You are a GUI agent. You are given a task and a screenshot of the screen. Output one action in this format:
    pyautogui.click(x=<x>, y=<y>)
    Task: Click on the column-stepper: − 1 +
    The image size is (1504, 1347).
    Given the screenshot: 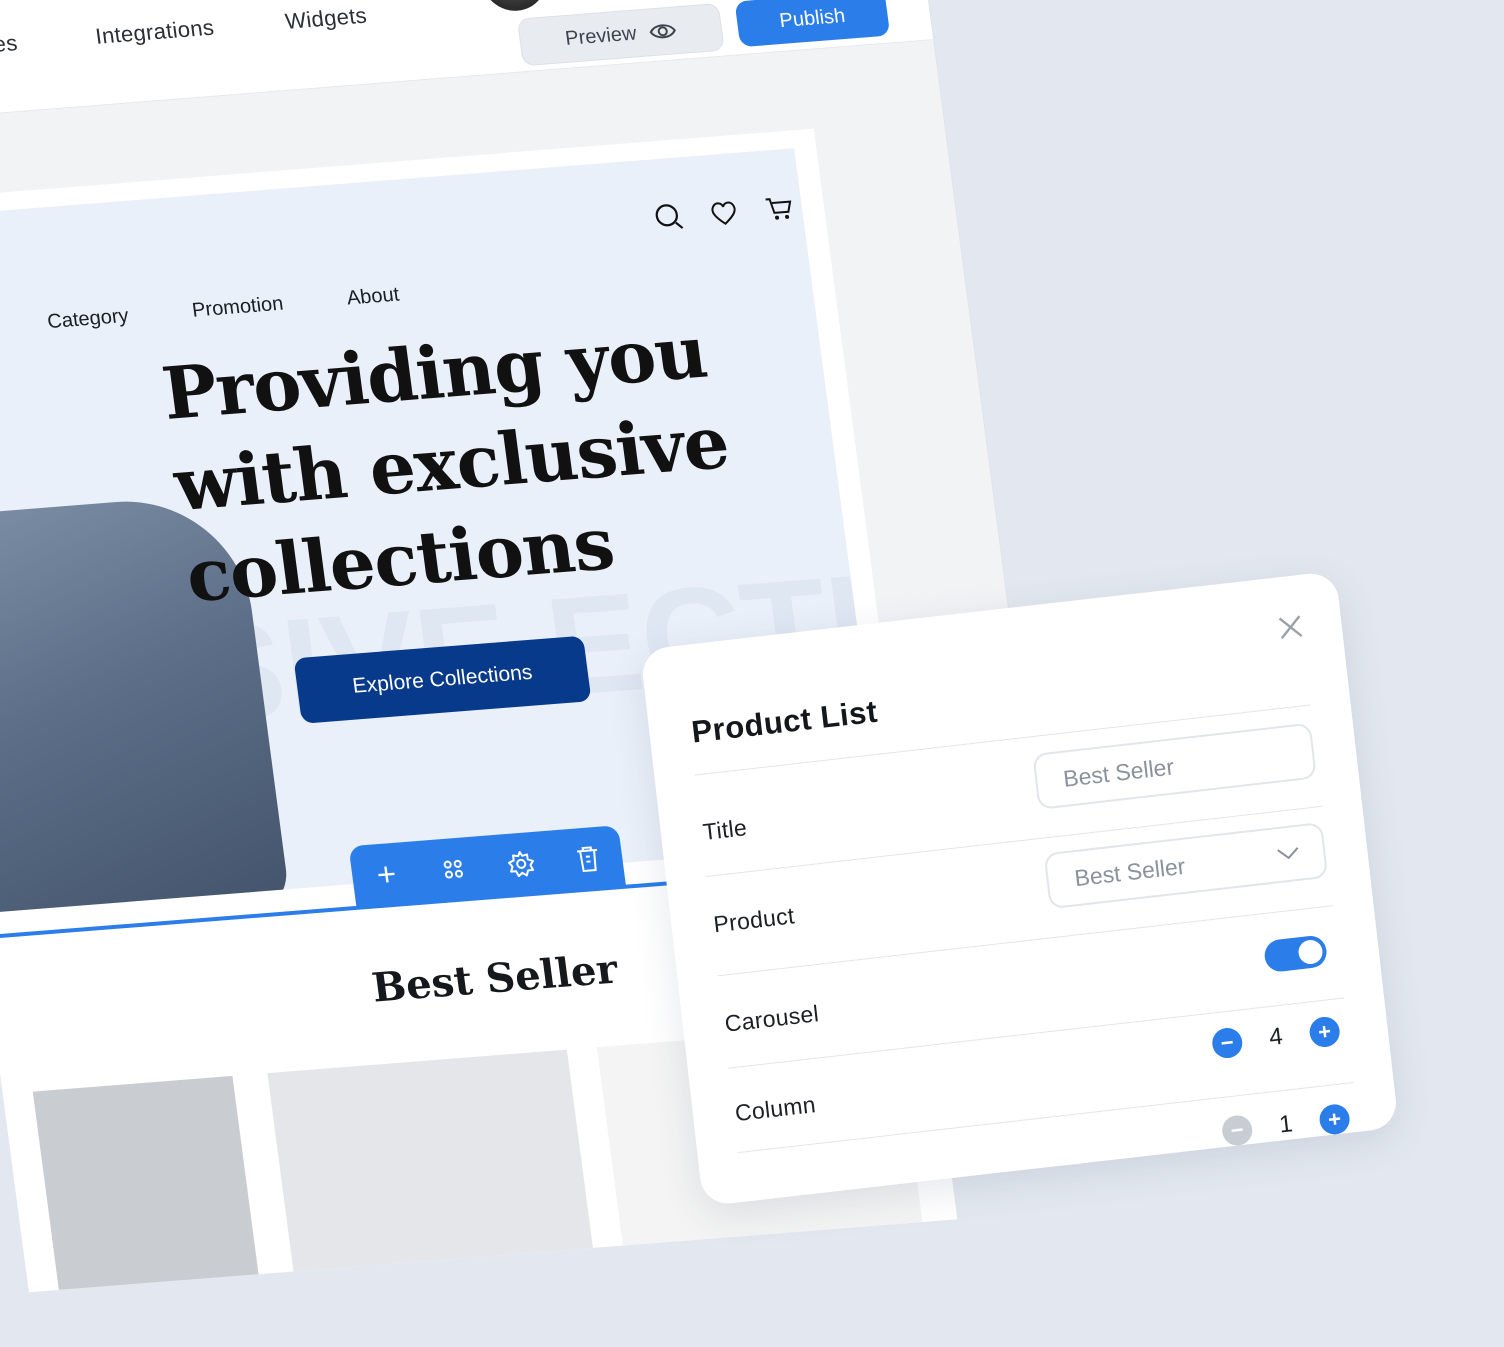 What is the action you would take?
    pyautogui.click(x=1286, y=1125)
    